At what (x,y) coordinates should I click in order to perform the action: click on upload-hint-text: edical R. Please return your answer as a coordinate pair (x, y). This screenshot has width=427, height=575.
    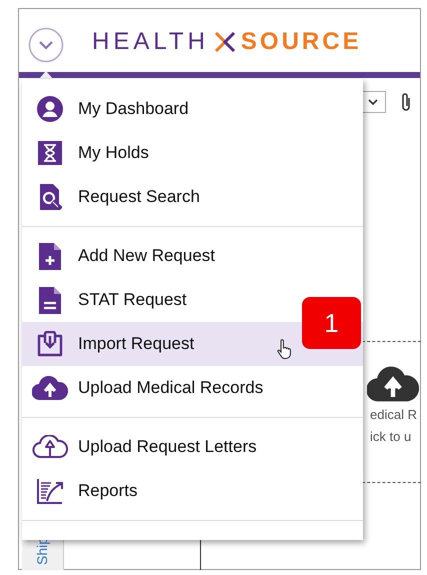
    Looking at the image, I should click on (393, 415).